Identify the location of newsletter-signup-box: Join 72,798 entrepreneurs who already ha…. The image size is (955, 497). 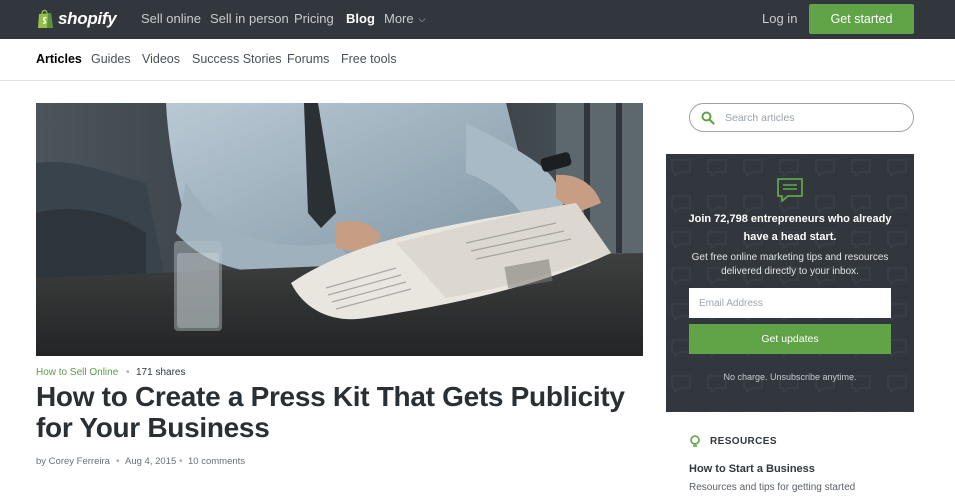
(790, 283).